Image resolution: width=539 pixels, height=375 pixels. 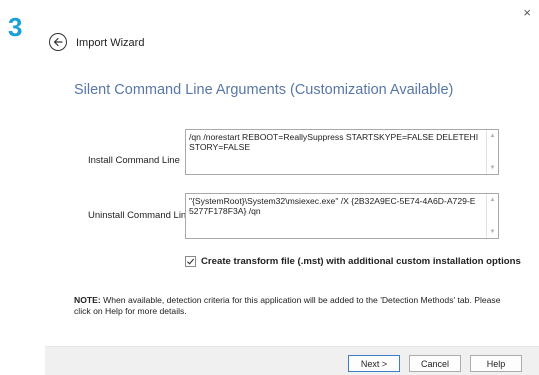 I want to click on dialog-footer: Next > Cancel Help, so click(x=292, y=360).